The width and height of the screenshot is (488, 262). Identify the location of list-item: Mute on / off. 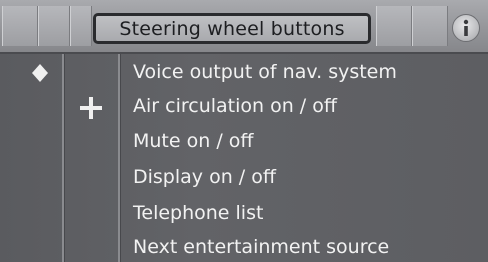
(193, 141).